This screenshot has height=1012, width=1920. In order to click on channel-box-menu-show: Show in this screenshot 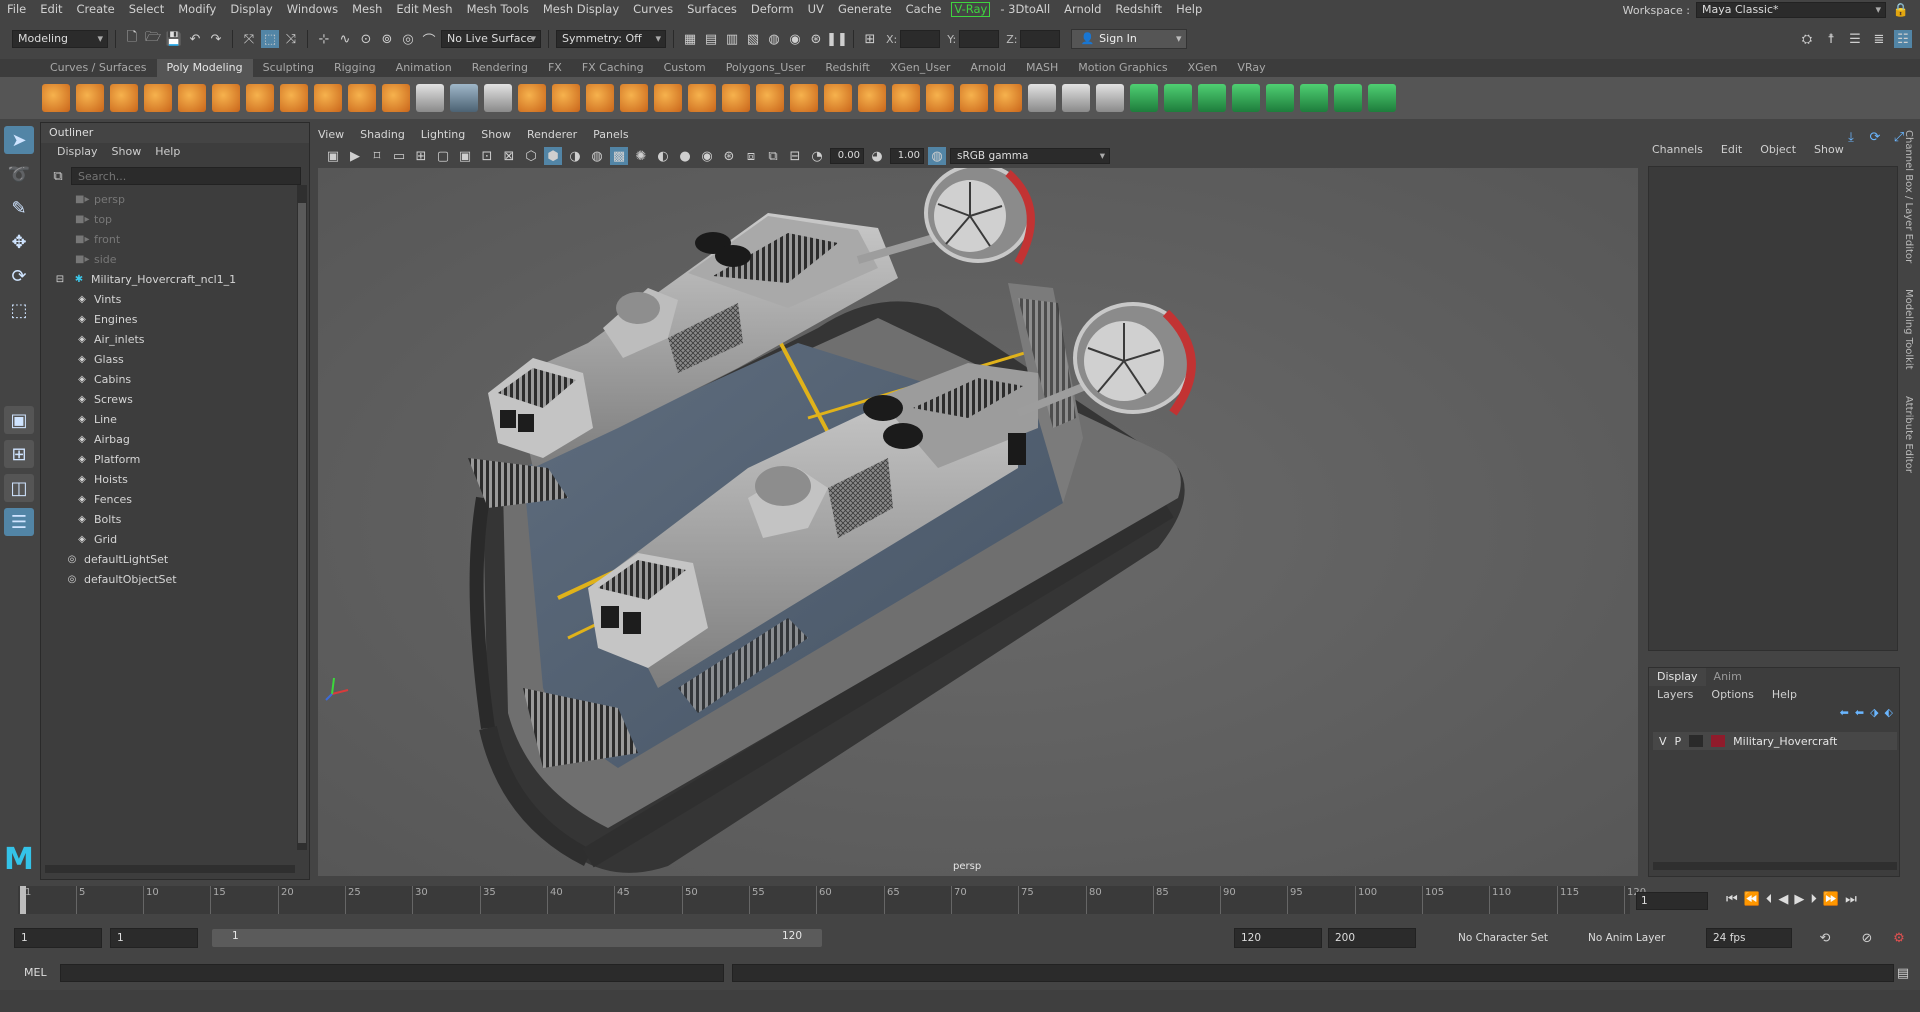, I will do `click(1829, 150)`.